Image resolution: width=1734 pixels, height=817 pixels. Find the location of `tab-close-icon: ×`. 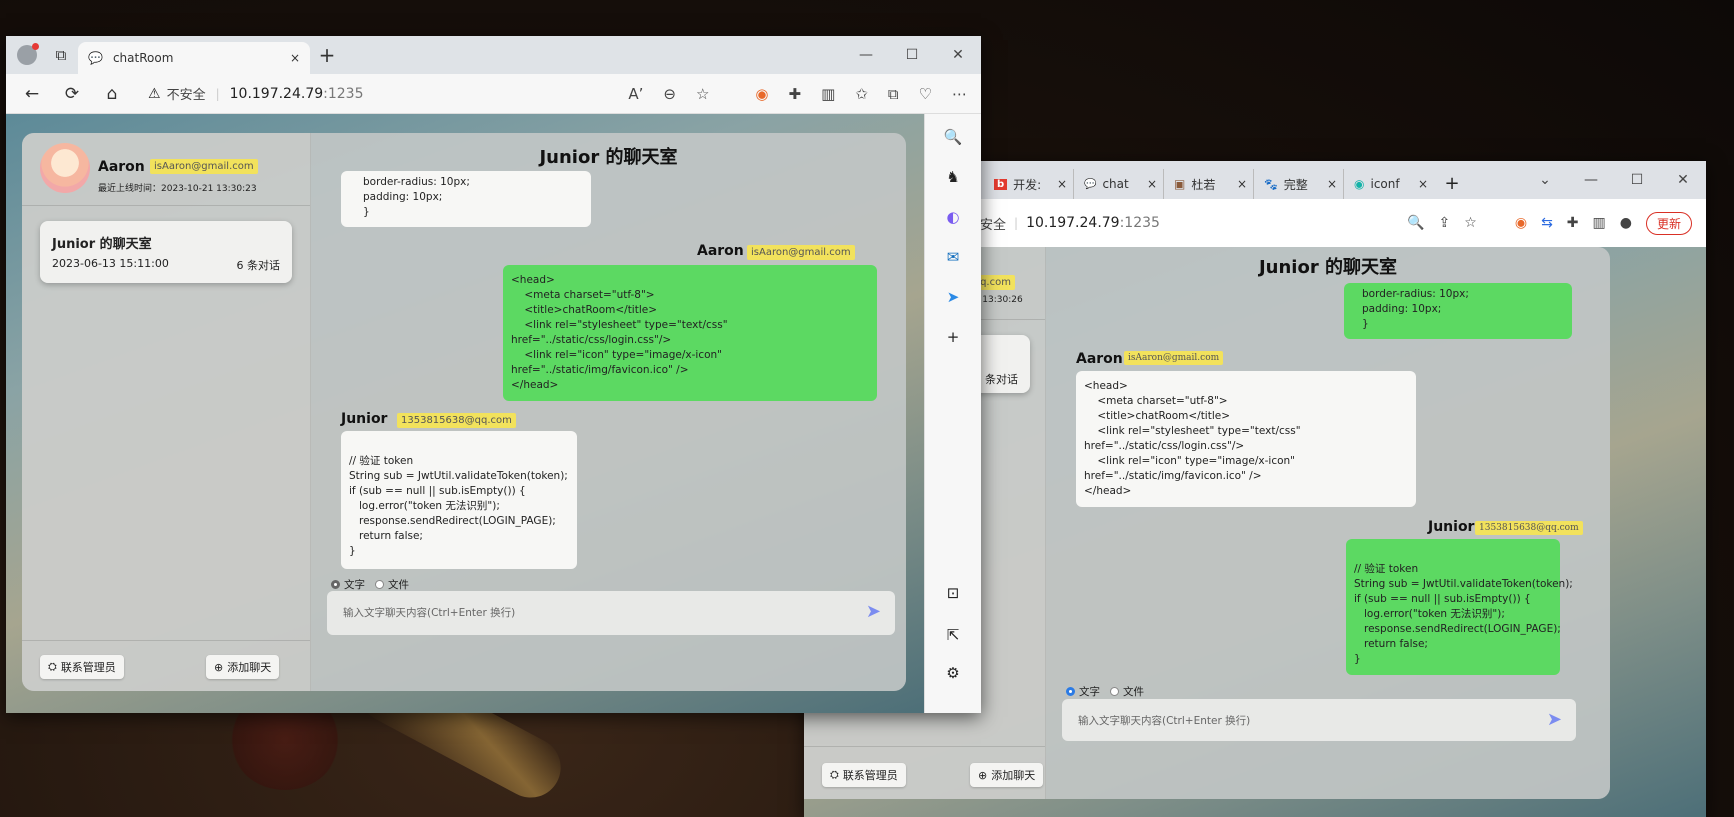

tab-close-icon: × is located at coordinates (295, 58).